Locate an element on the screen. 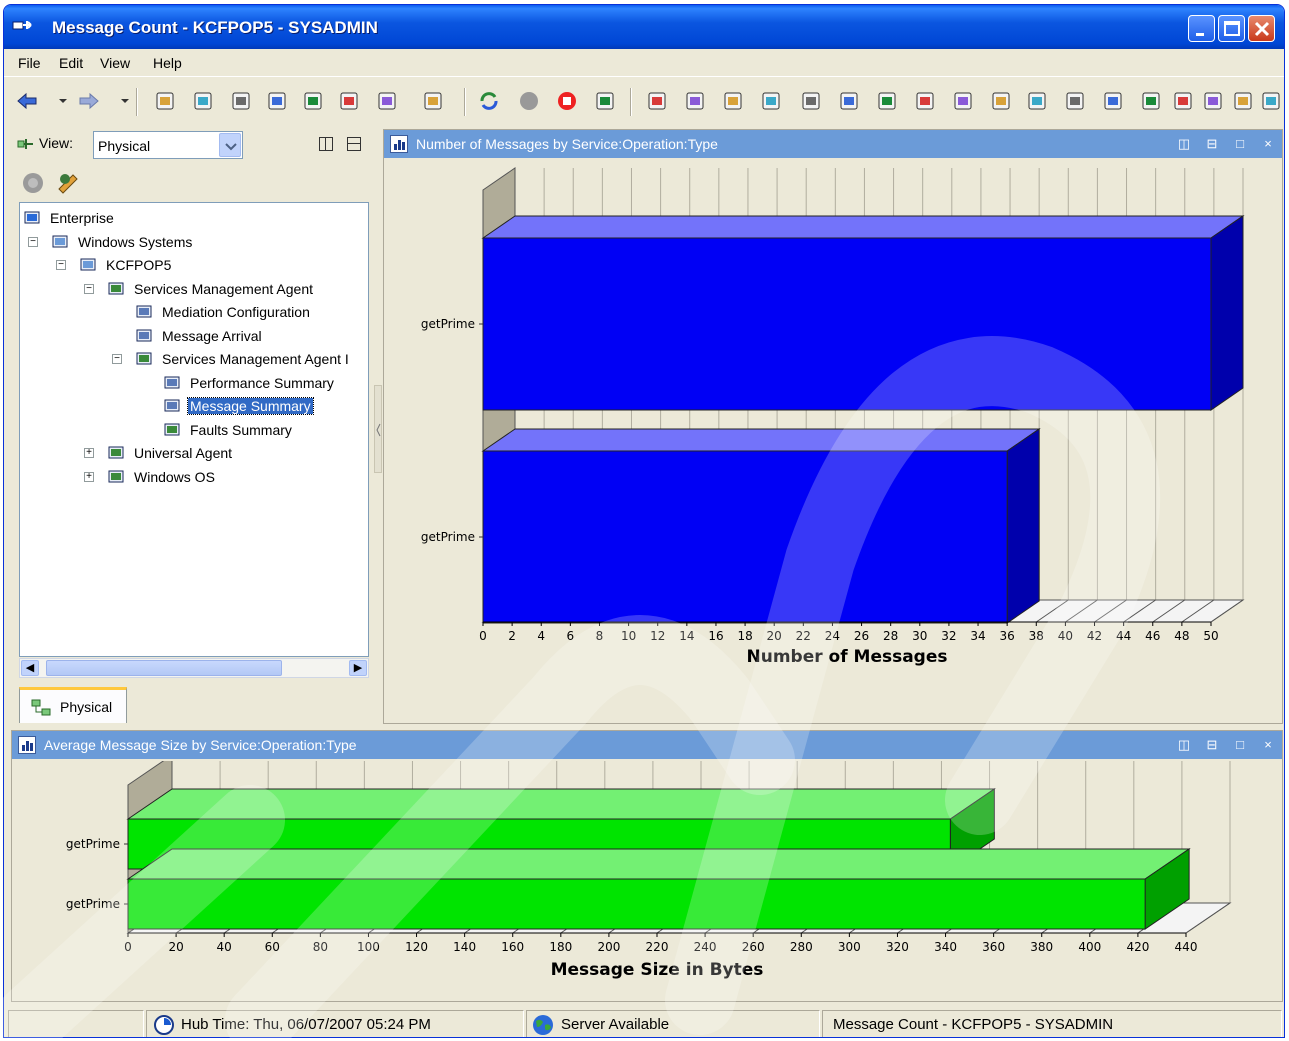 The image size is (1289, 1041). close-button is located at coordinates (1261, 28).